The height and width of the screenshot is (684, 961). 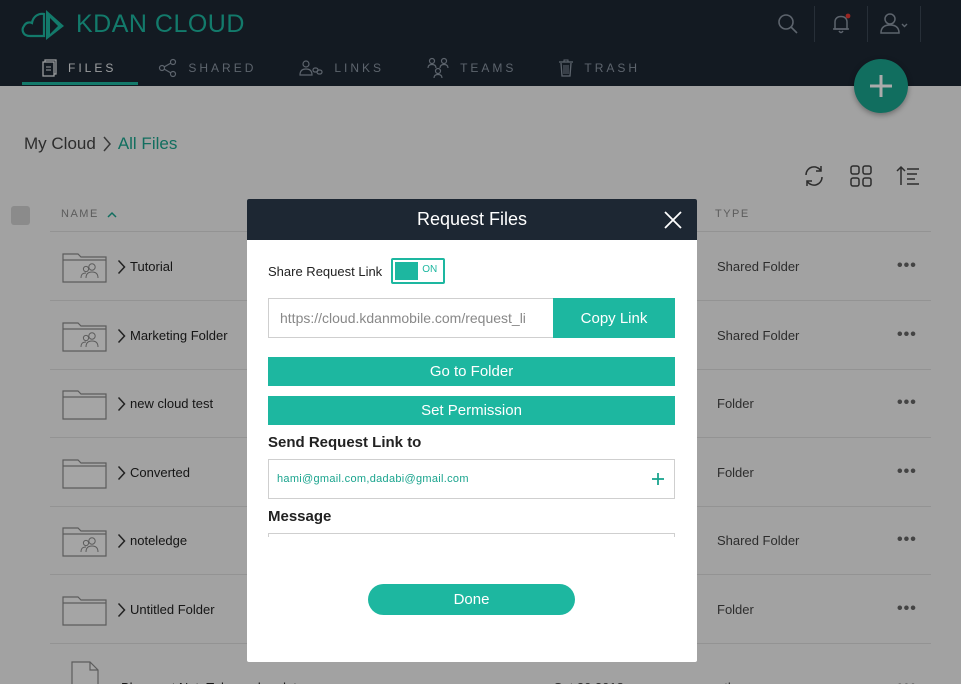 What do you see at coordinates (373, 479) in the screenshot?
I see `recipient-email-value: hami@gmail.com,dadabi@gmail.com` at bounding box center [373, 479].